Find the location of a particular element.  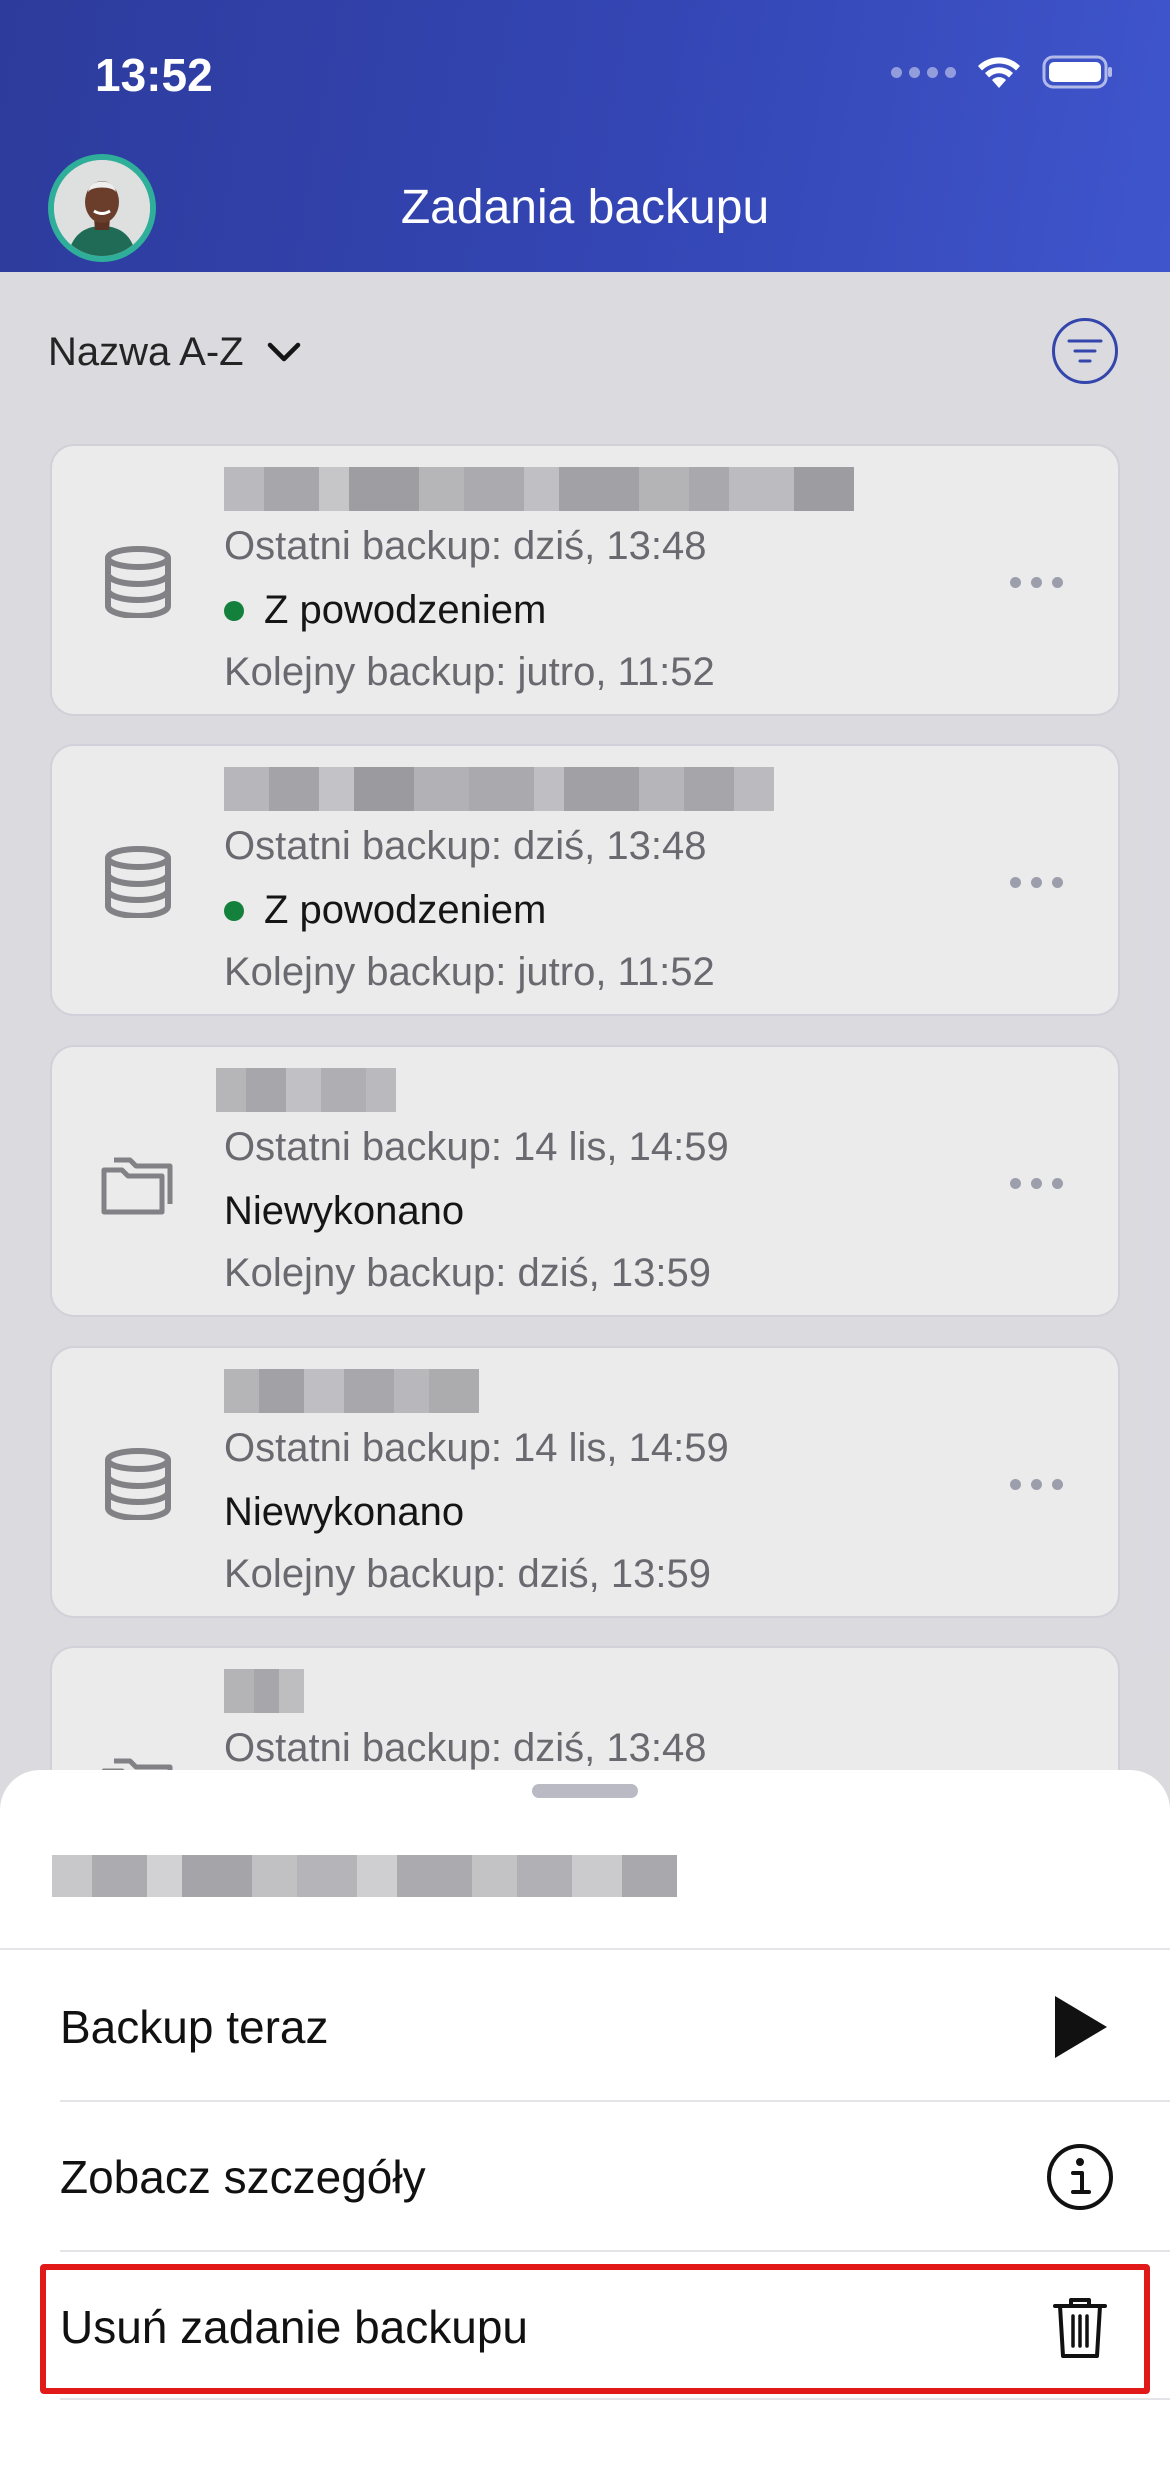

info-icon is located at coordinates (1080, 2177).